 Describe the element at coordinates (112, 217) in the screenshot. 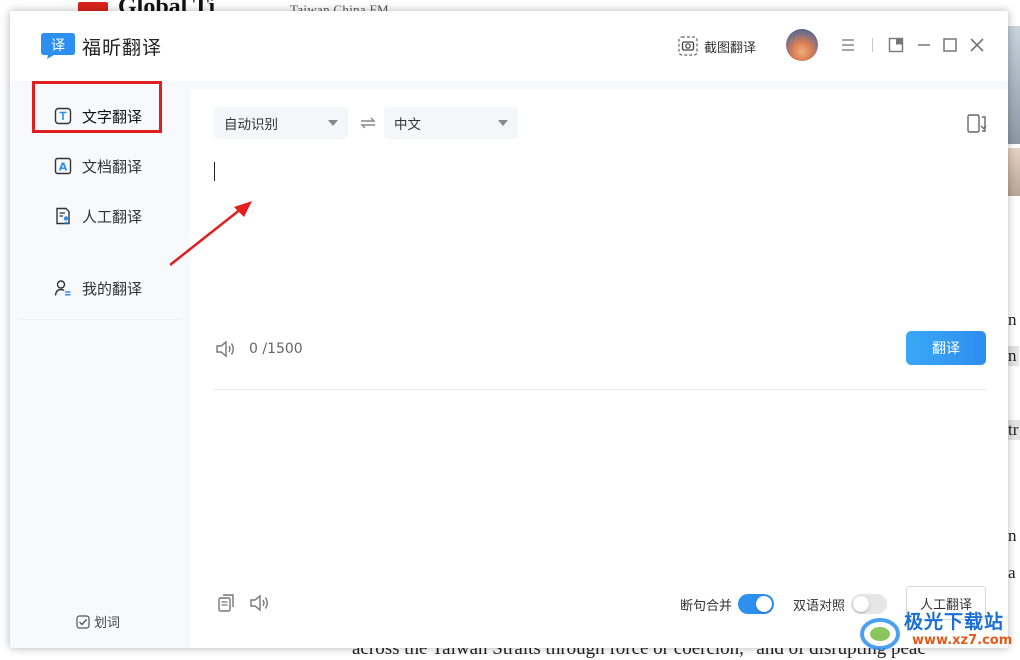

I see `sidebar-item-label: 人工翻译` at that location.